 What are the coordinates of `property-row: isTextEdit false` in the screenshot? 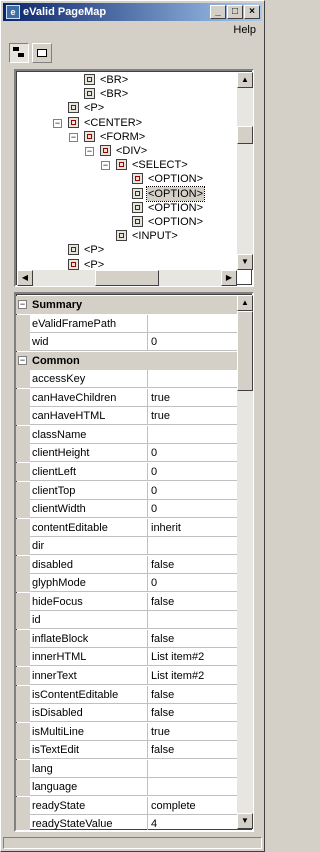 It's located at (129, 750).